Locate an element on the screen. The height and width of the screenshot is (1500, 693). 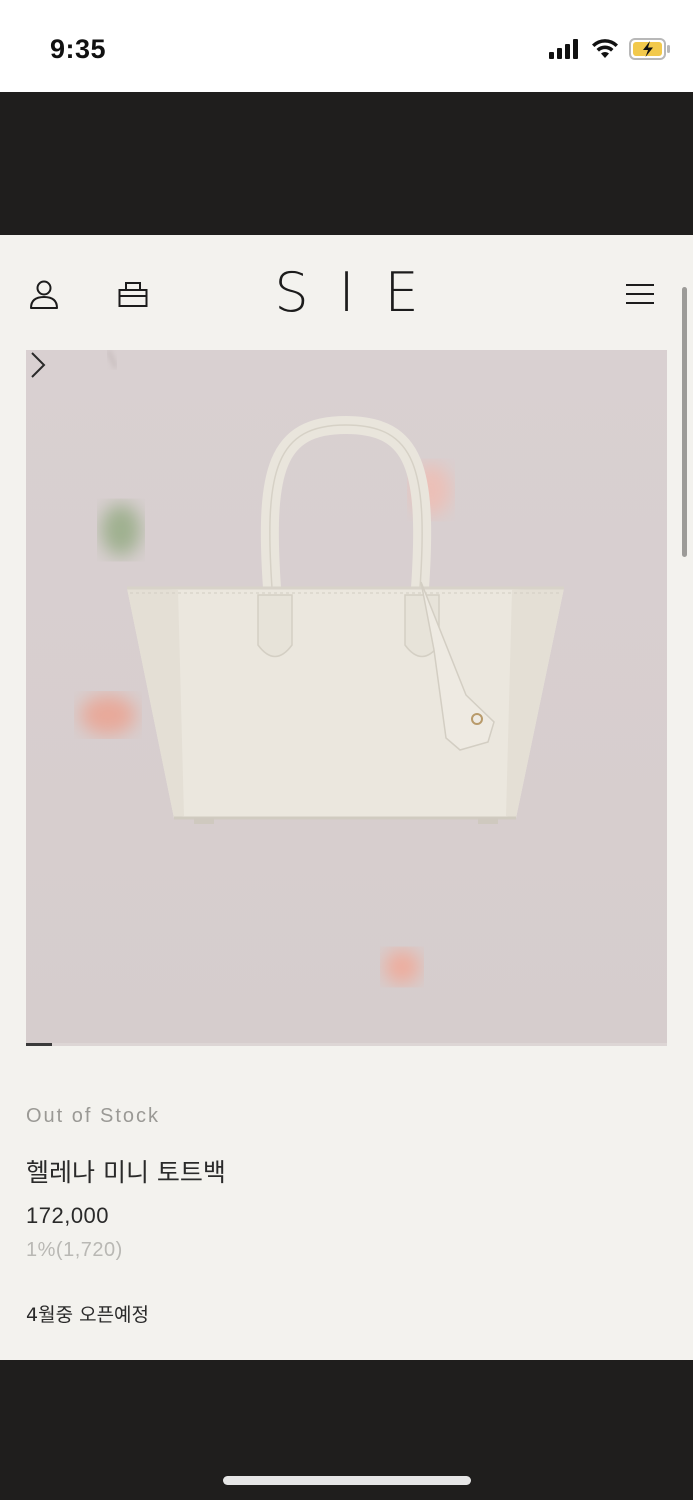
reward-points: 1%(1,720) is located at coordinates (74, 1250).